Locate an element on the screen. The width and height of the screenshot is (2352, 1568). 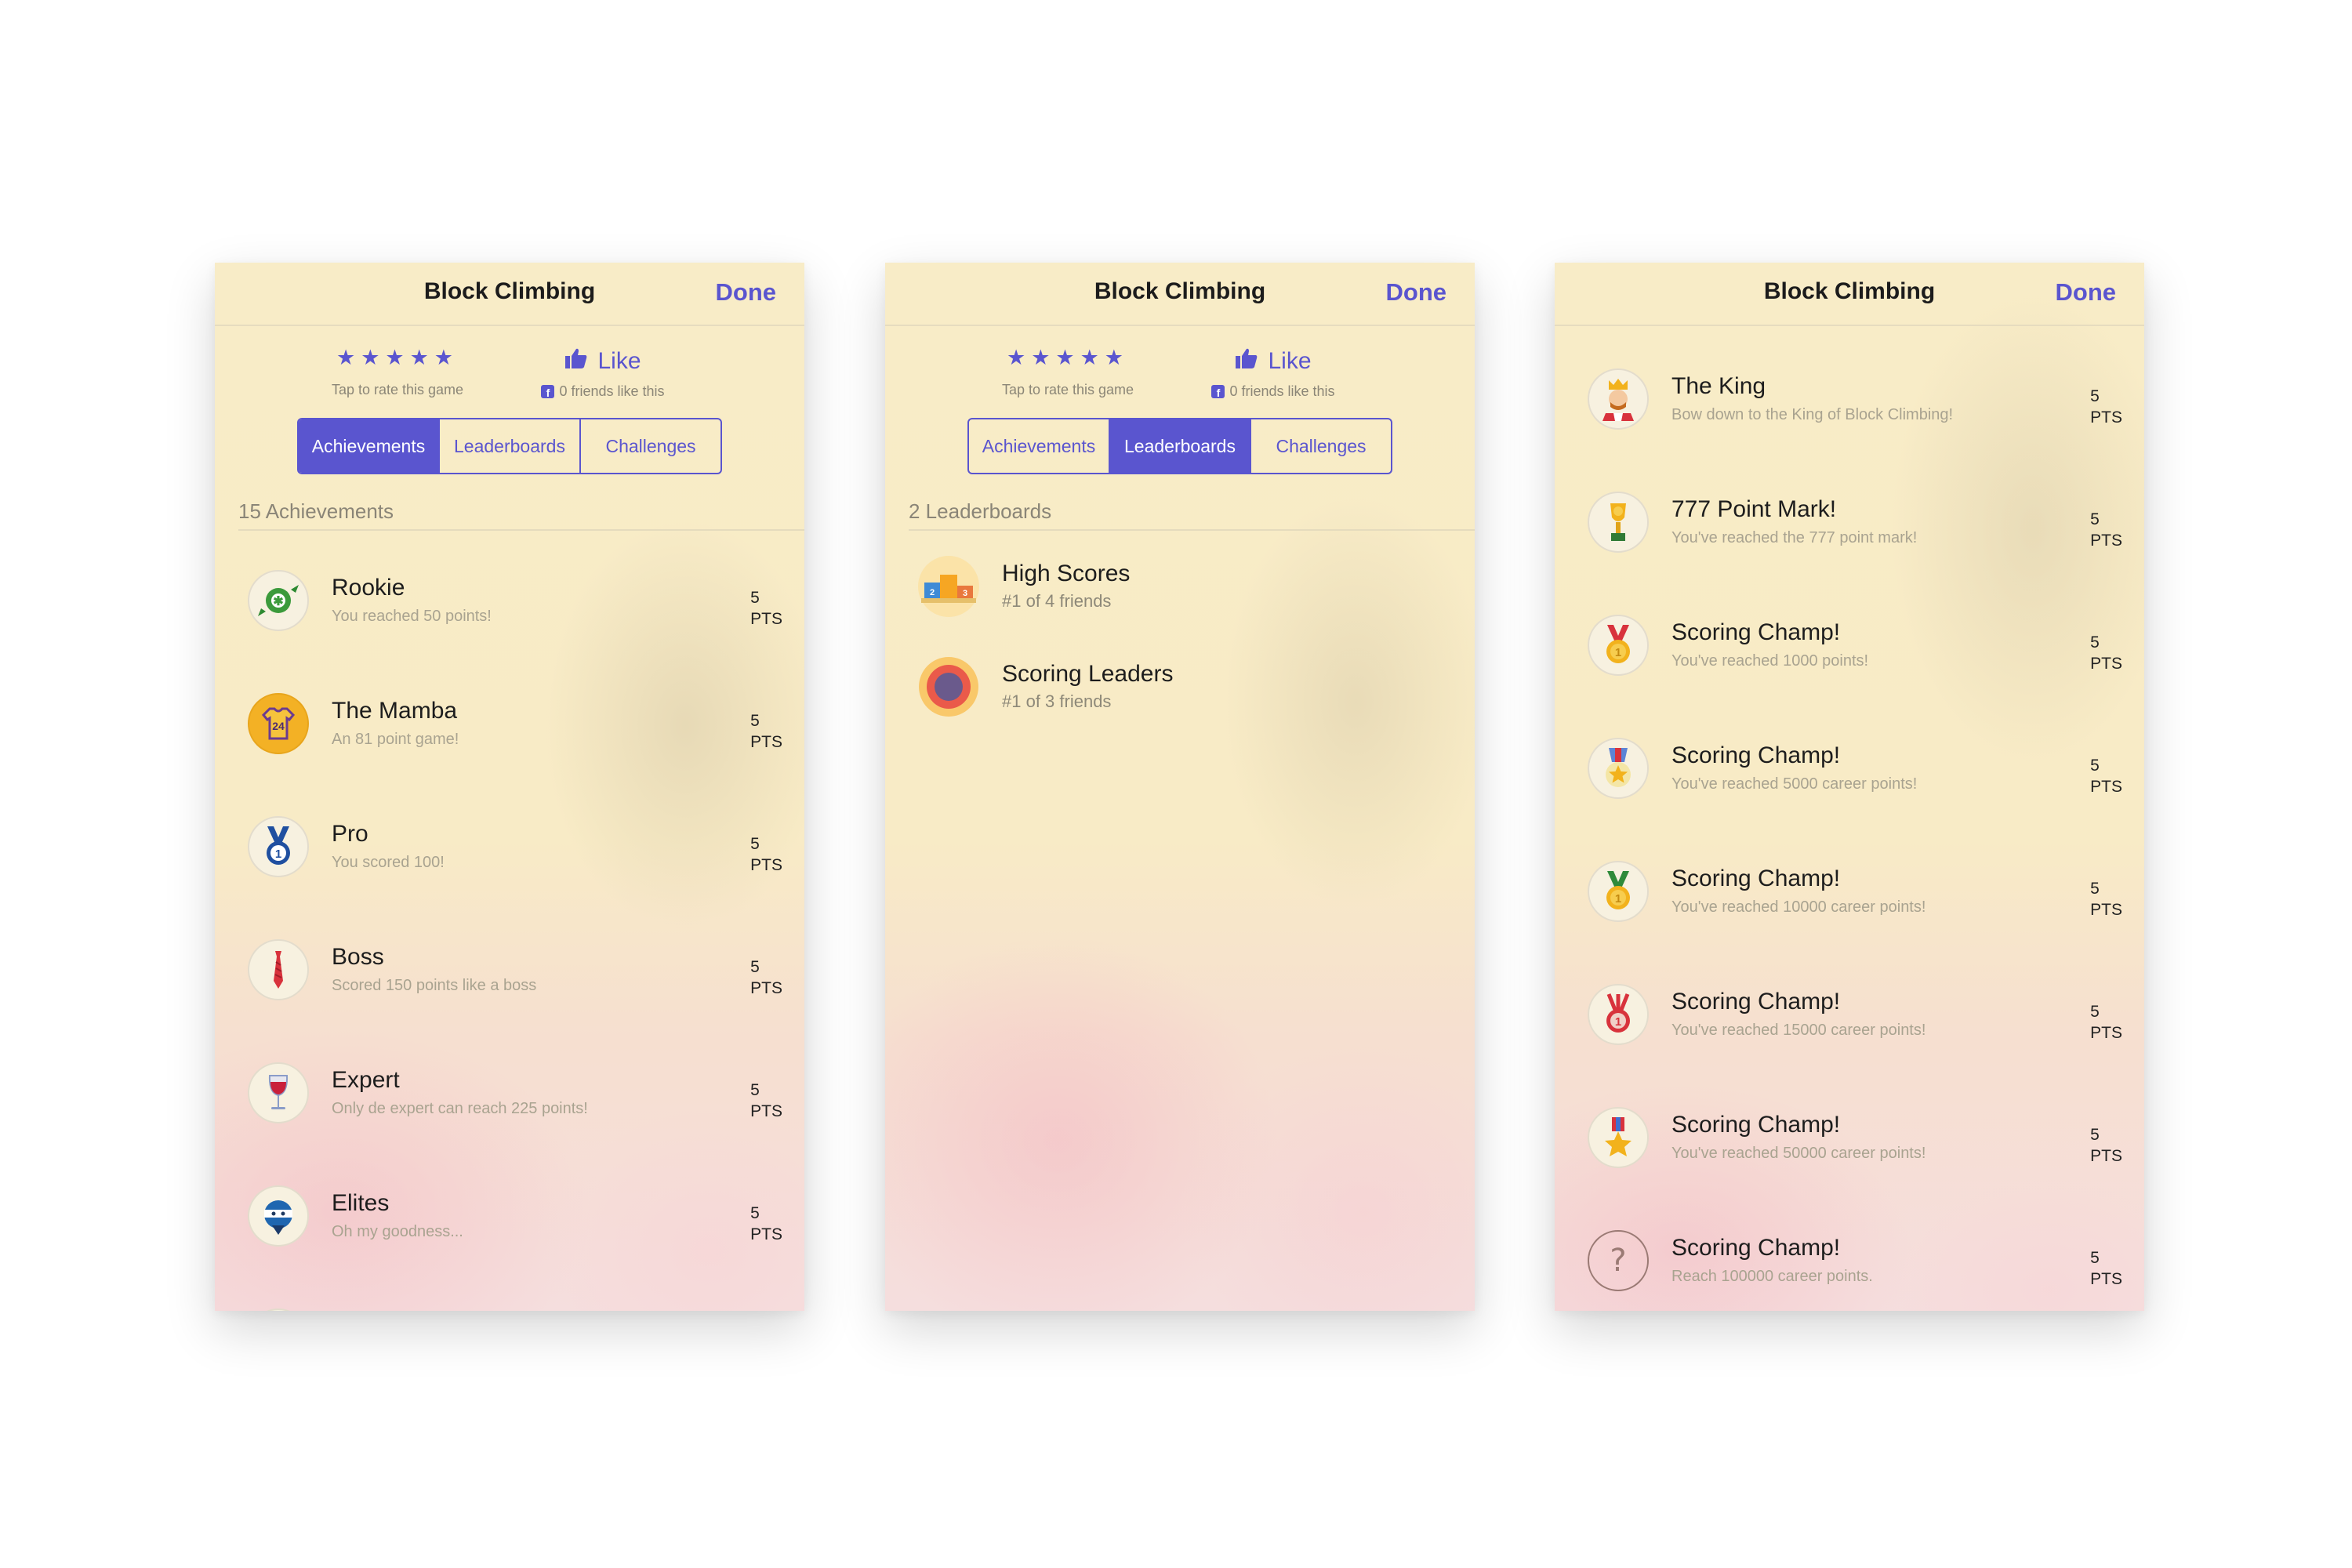
list-item is located at coordinates (509, 1309).